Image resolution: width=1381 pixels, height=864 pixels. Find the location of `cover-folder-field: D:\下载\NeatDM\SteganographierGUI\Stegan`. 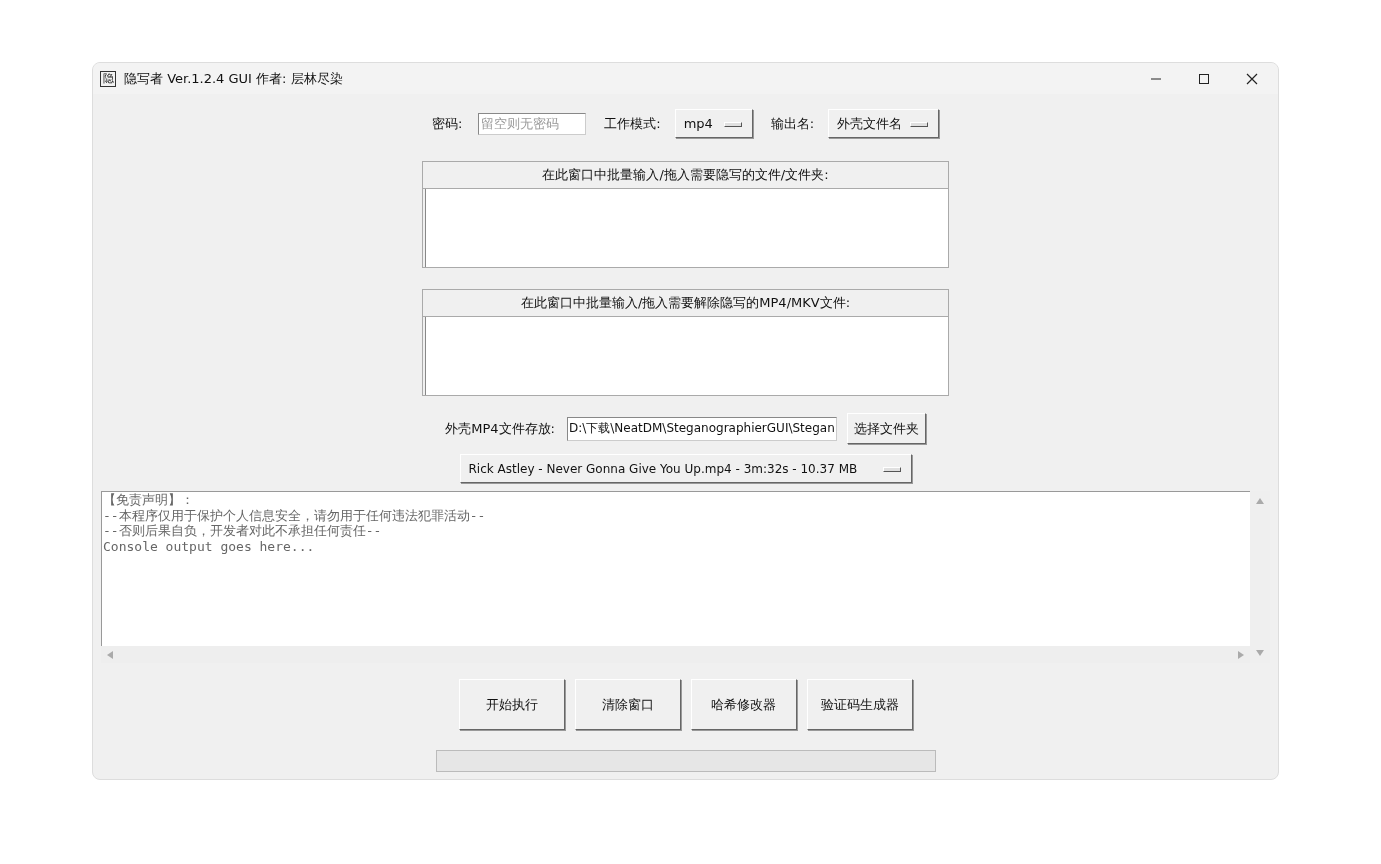

cover-folder-field: D:\下载\NeatDM\SteganographierGUI\Stegan is located at coordinates (701, 428).